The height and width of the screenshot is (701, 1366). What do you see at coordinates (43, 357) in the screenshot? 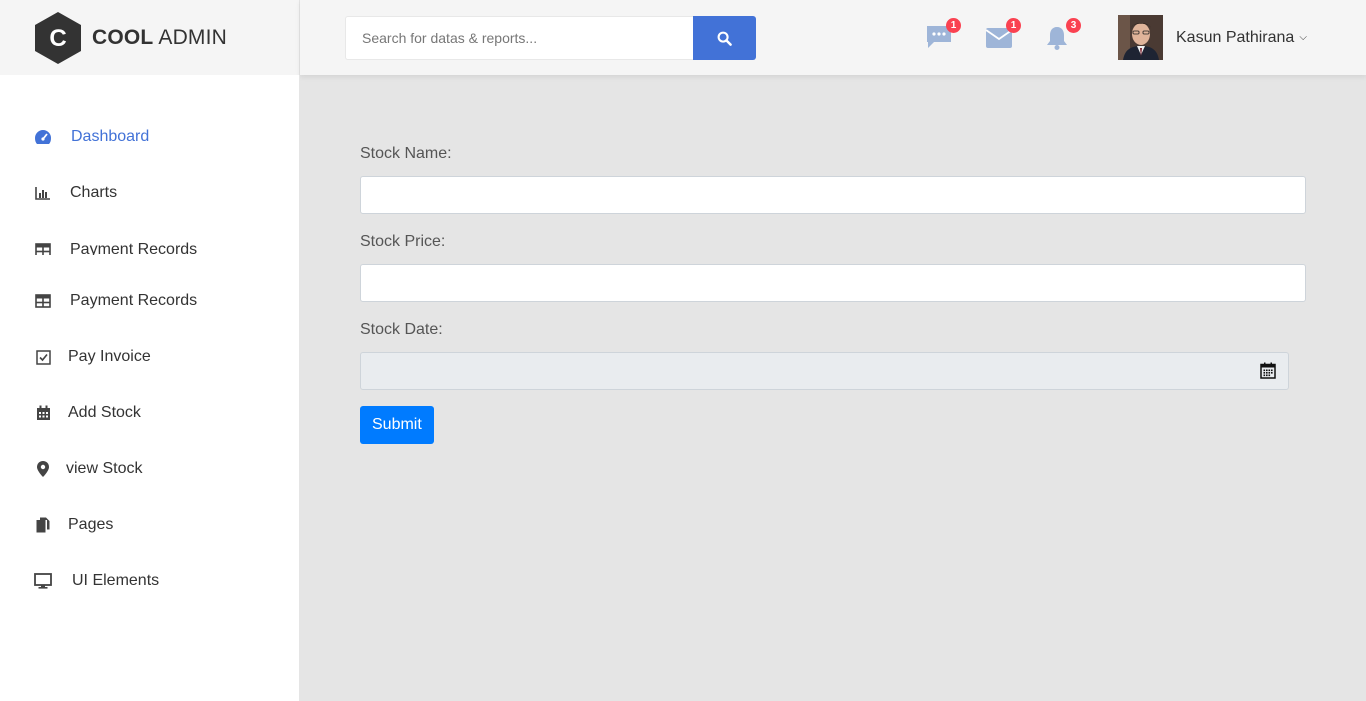
I see `check-square-icon` at bounding box center [43, 357].